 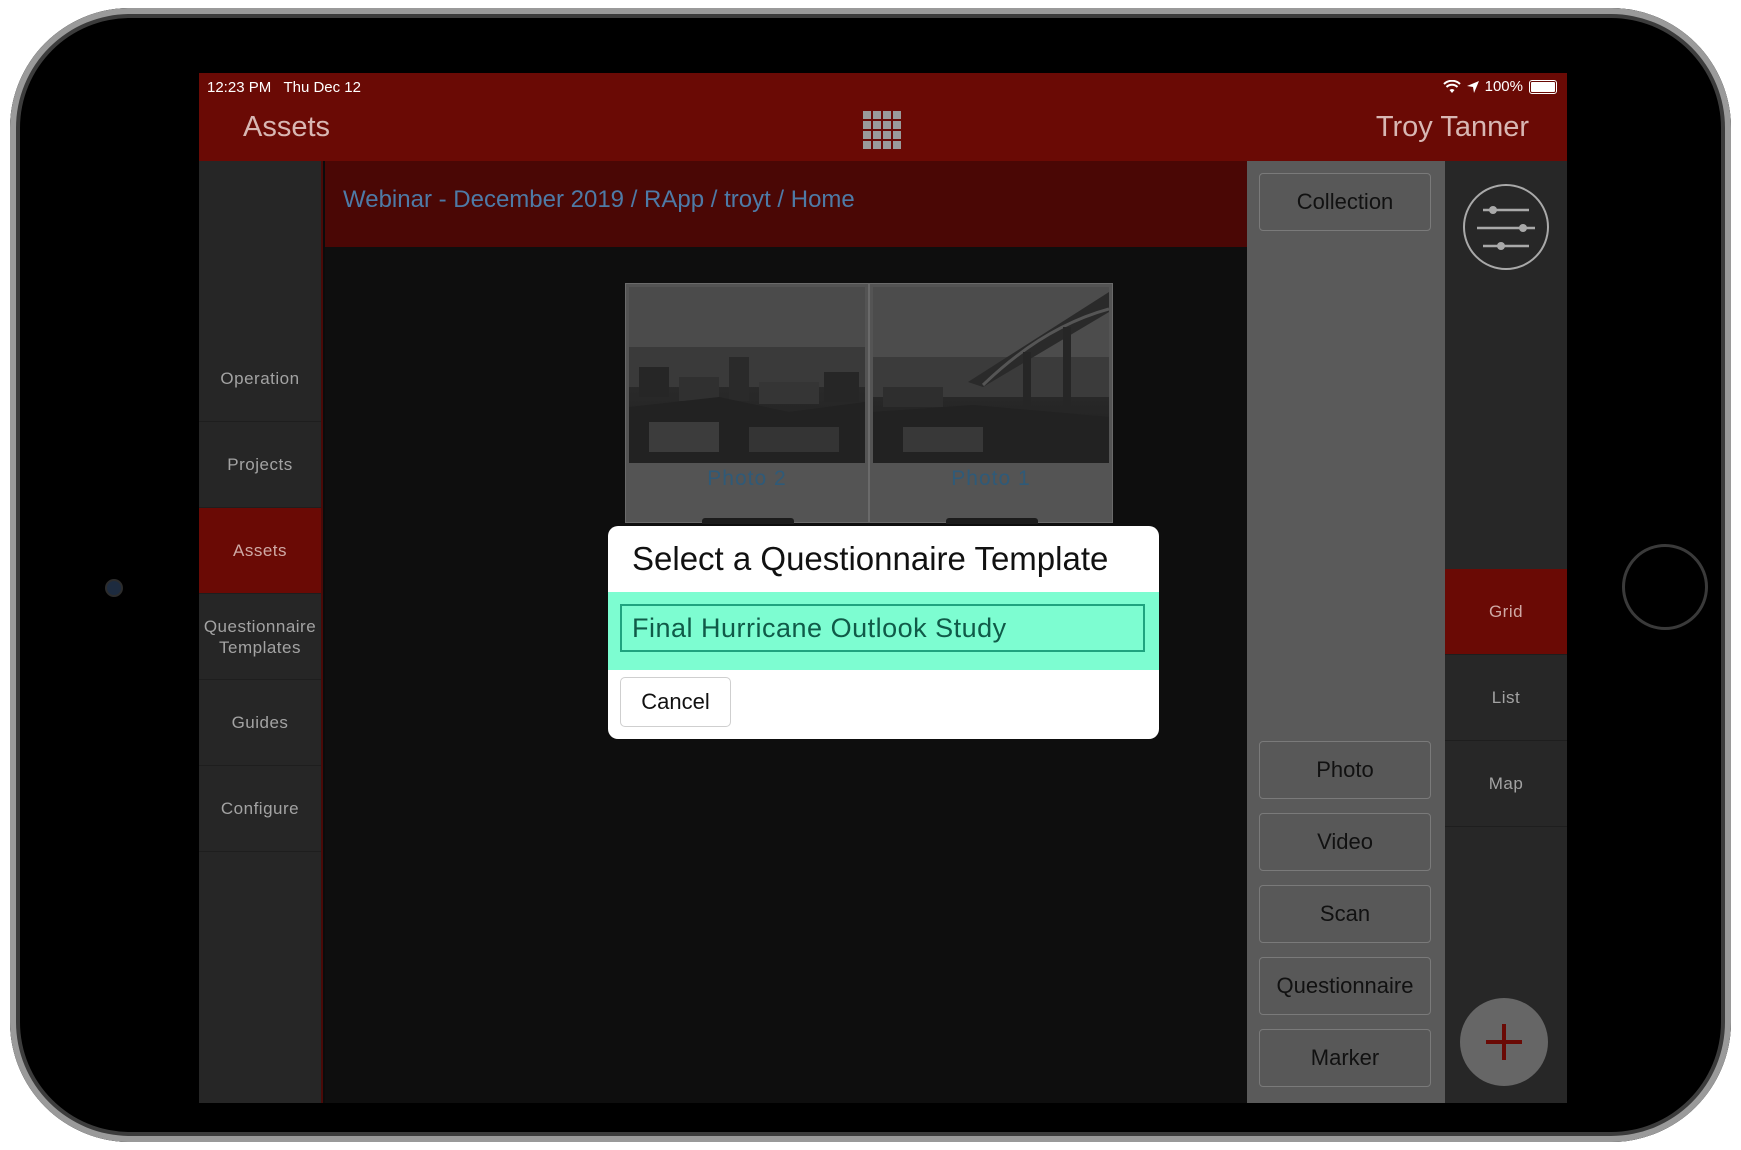 What do you see at coordinates (1345, 986) in the screenshot?
I see `questionnaire-button: Questionnaire` at bounding box center [1345, 986].